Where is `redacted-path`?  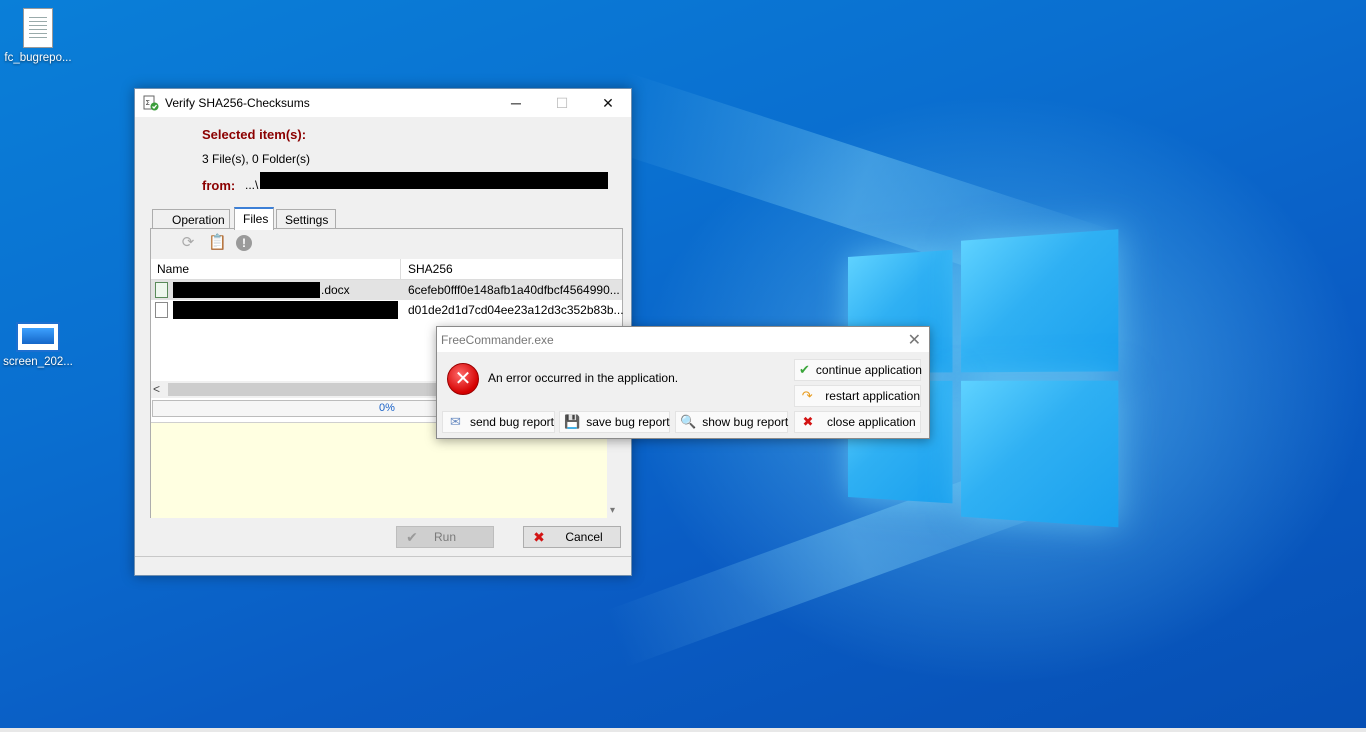
redacted-path is located at coordinates (434, 180).